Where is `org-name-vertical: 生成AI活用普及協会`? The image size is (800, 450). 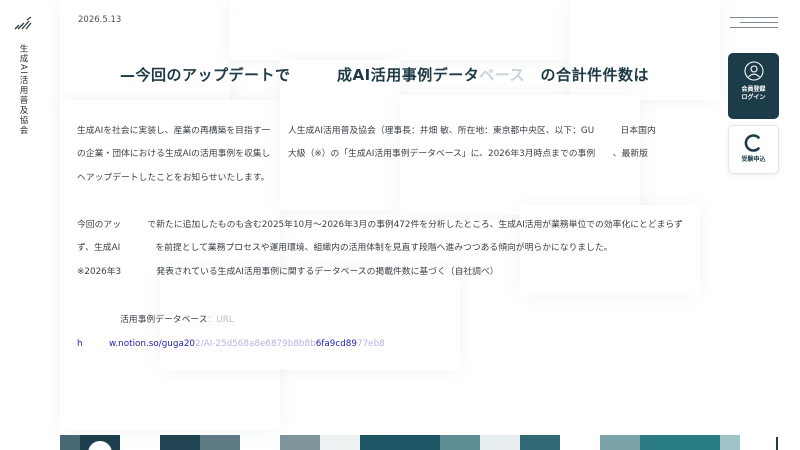 org-name-vertical: 生成AI活用普及協会 is located at coordinates (23, 90).